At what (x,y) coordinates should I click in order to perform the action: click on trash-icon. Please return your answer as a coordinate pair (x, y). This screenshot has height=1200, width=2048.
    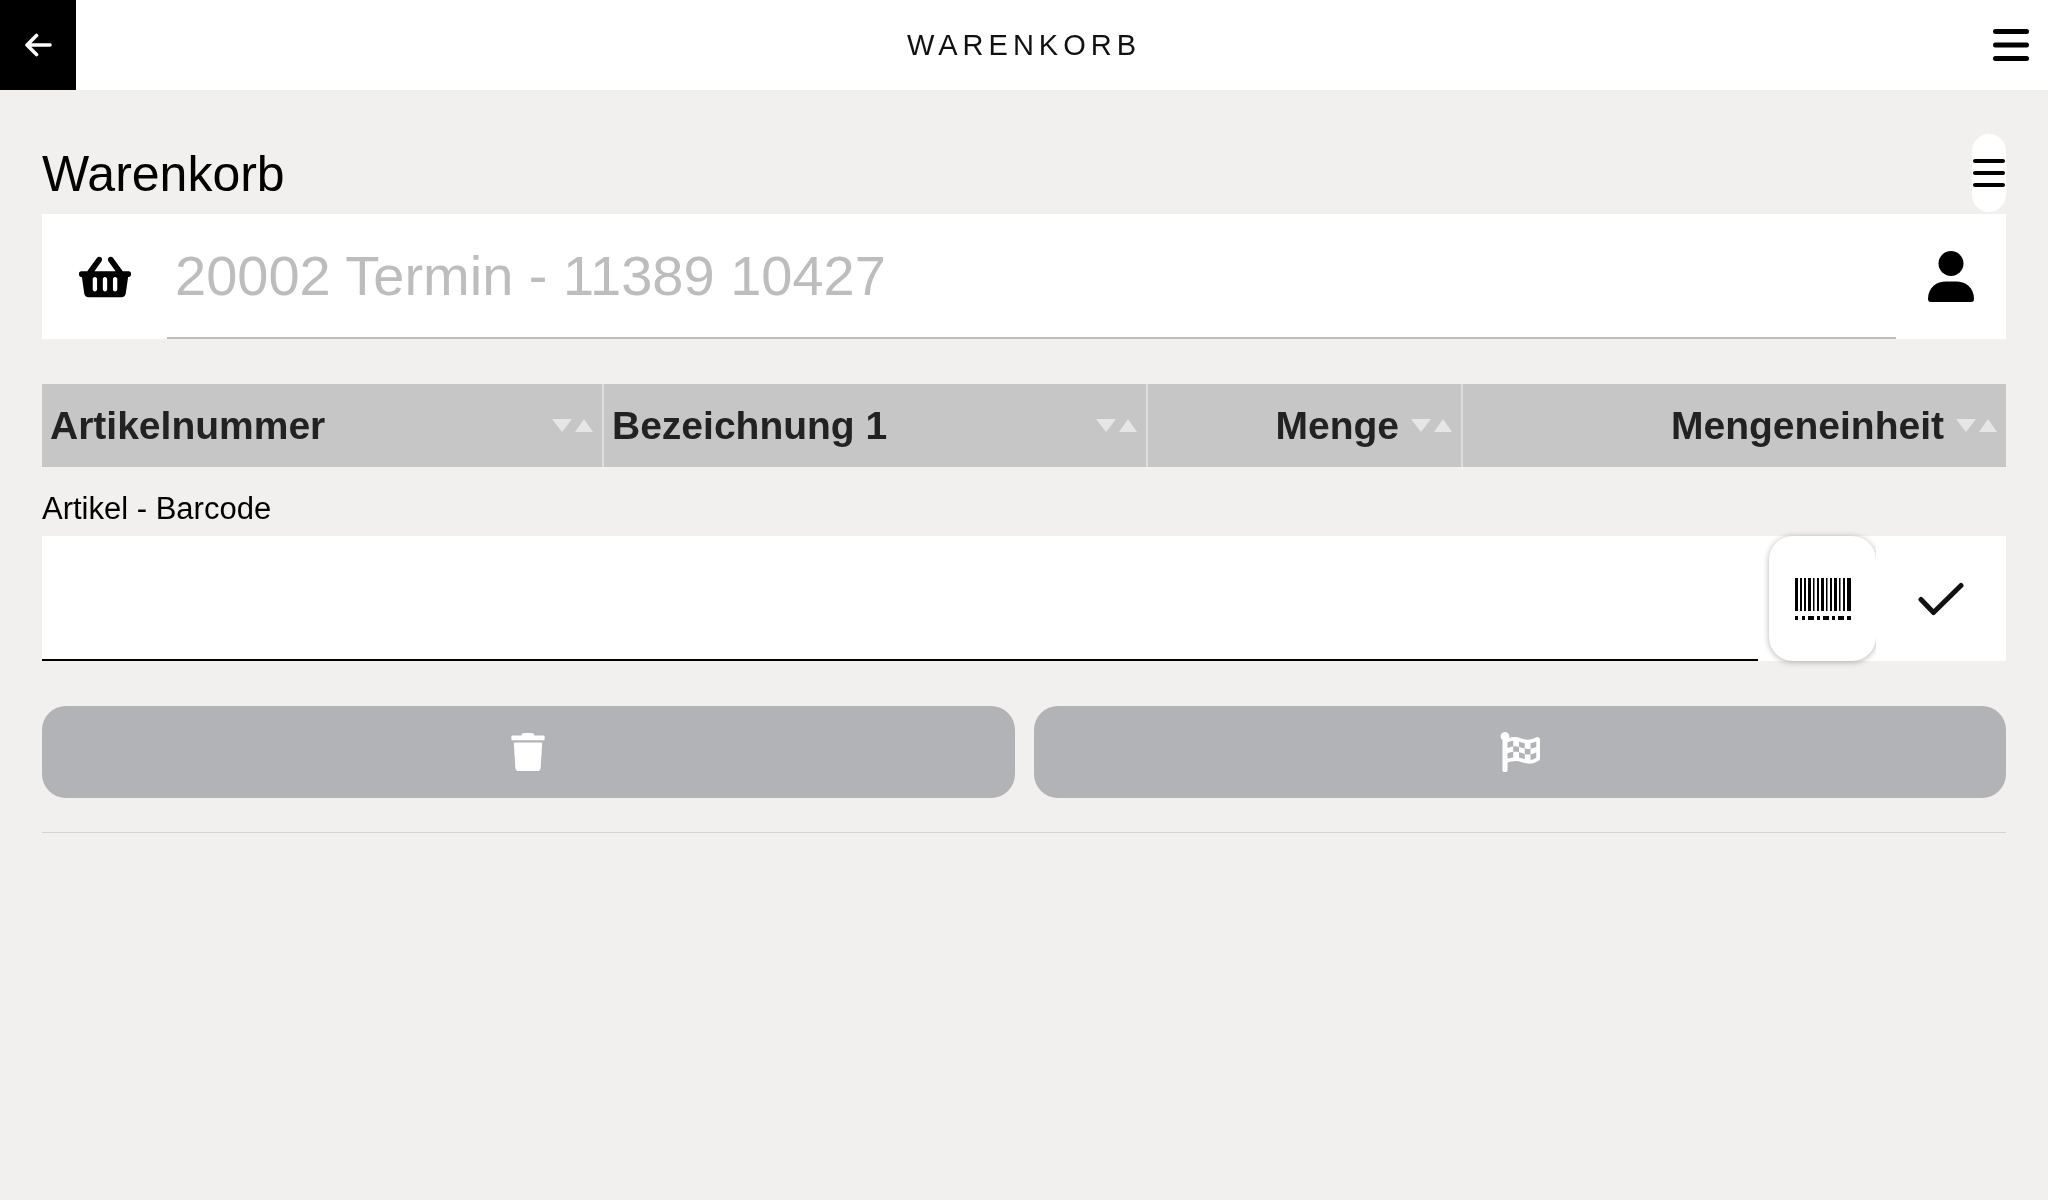
    Looking at the image, I should click on (528, 752).